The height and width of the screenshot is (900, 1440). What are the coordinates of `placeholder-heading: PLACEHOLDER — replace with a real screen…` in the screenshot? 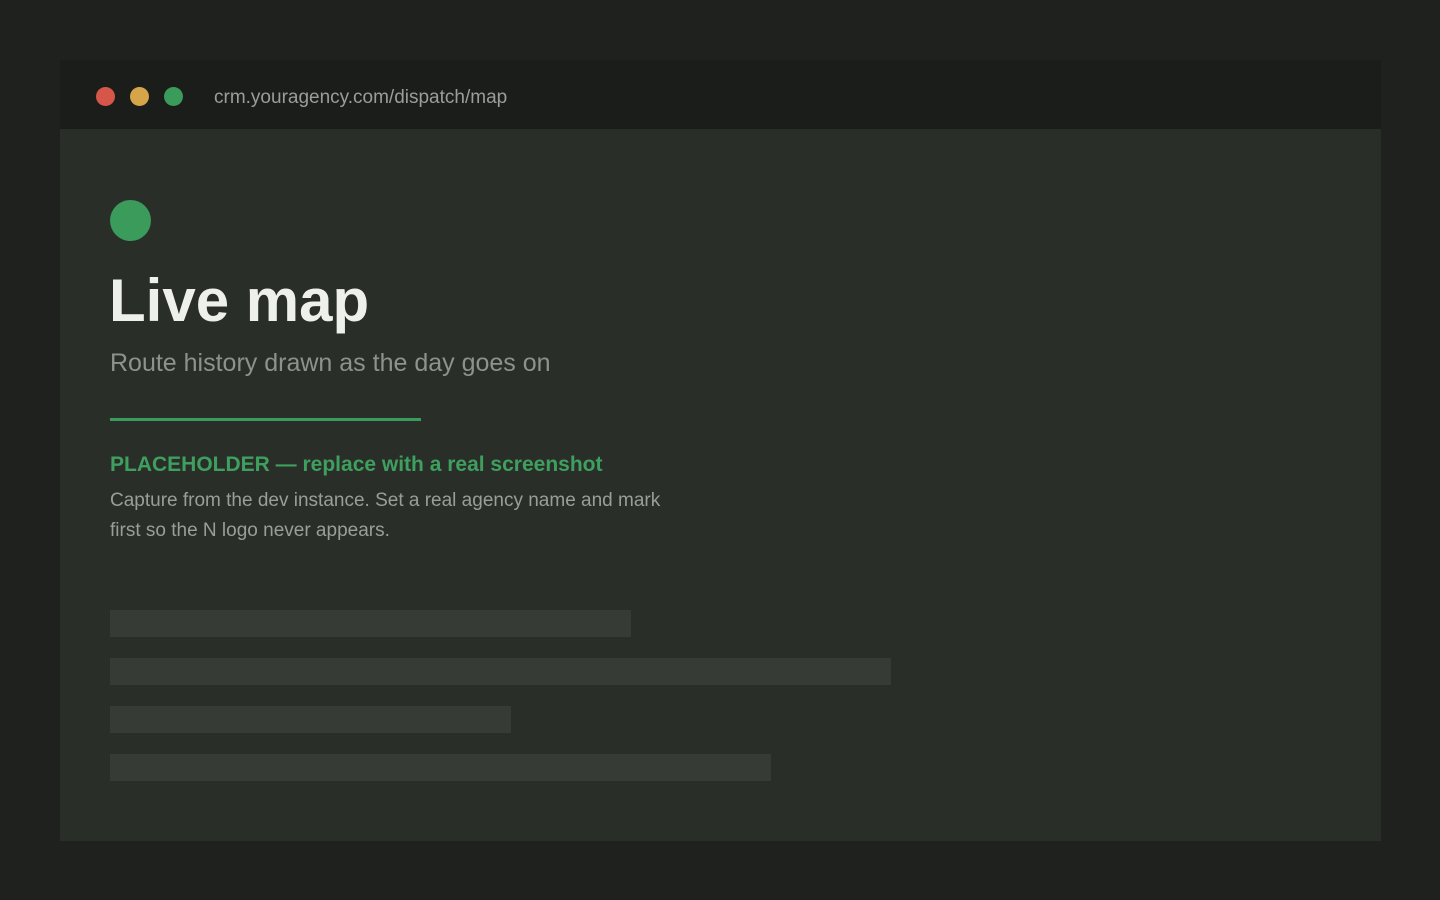 It's located at (356, 464).